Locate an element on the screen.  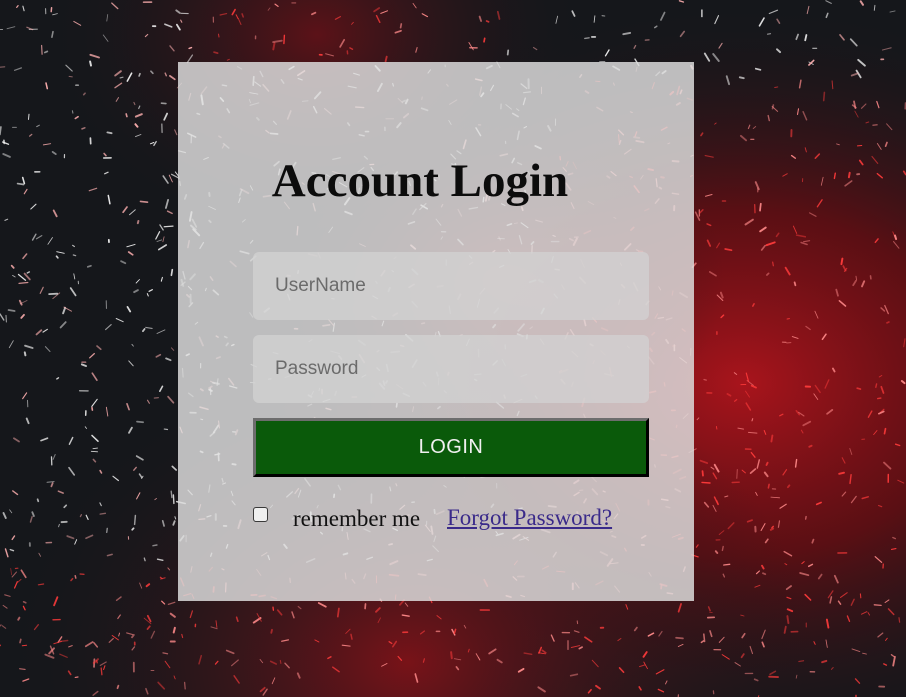
remember-me-label: remember me is located at coordinates (357, 518).